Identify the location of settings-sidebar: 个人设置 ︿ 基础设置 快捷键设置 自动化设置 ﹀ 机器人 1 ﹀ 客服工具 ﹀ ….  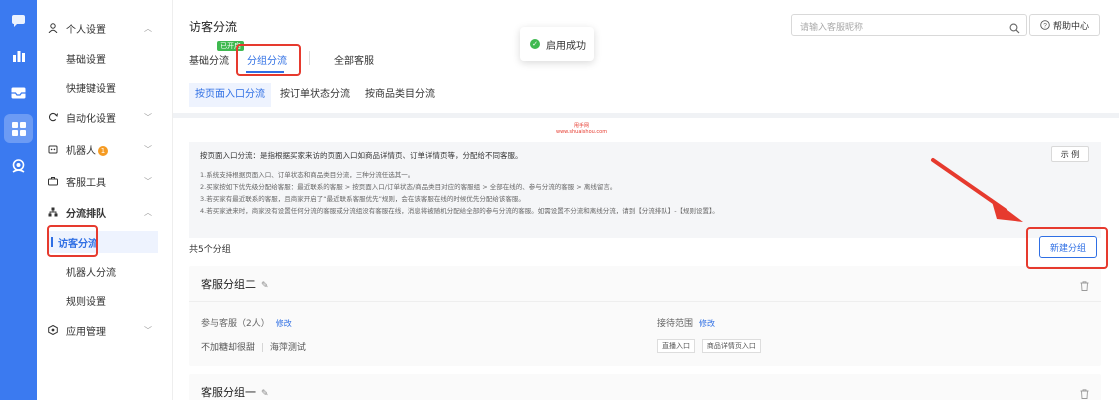
(105, 200).